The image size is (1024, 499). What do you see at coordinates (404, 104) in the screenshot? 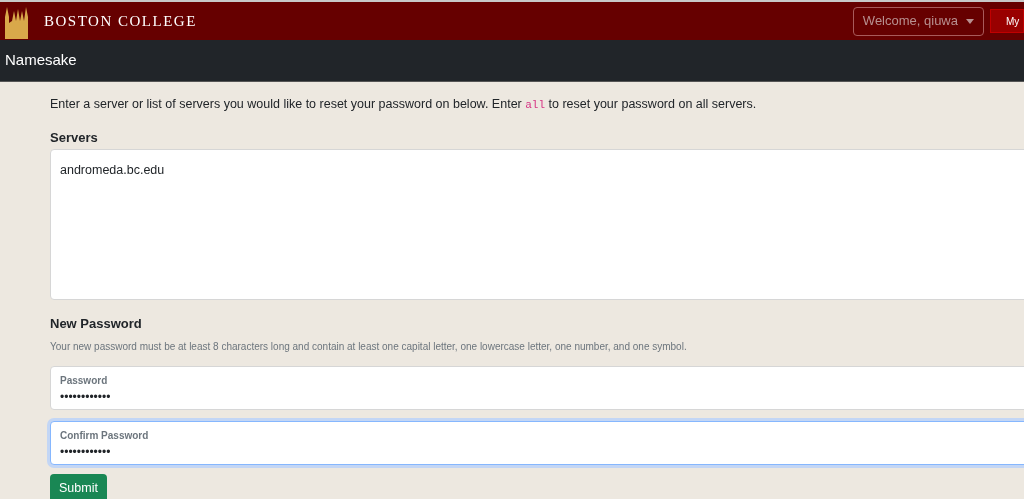
I see `instructions-text: Enter a server or list of servers you would like to reset your password on below. Enter all to reset your password on all servers.` at bounding box center [404, 104].